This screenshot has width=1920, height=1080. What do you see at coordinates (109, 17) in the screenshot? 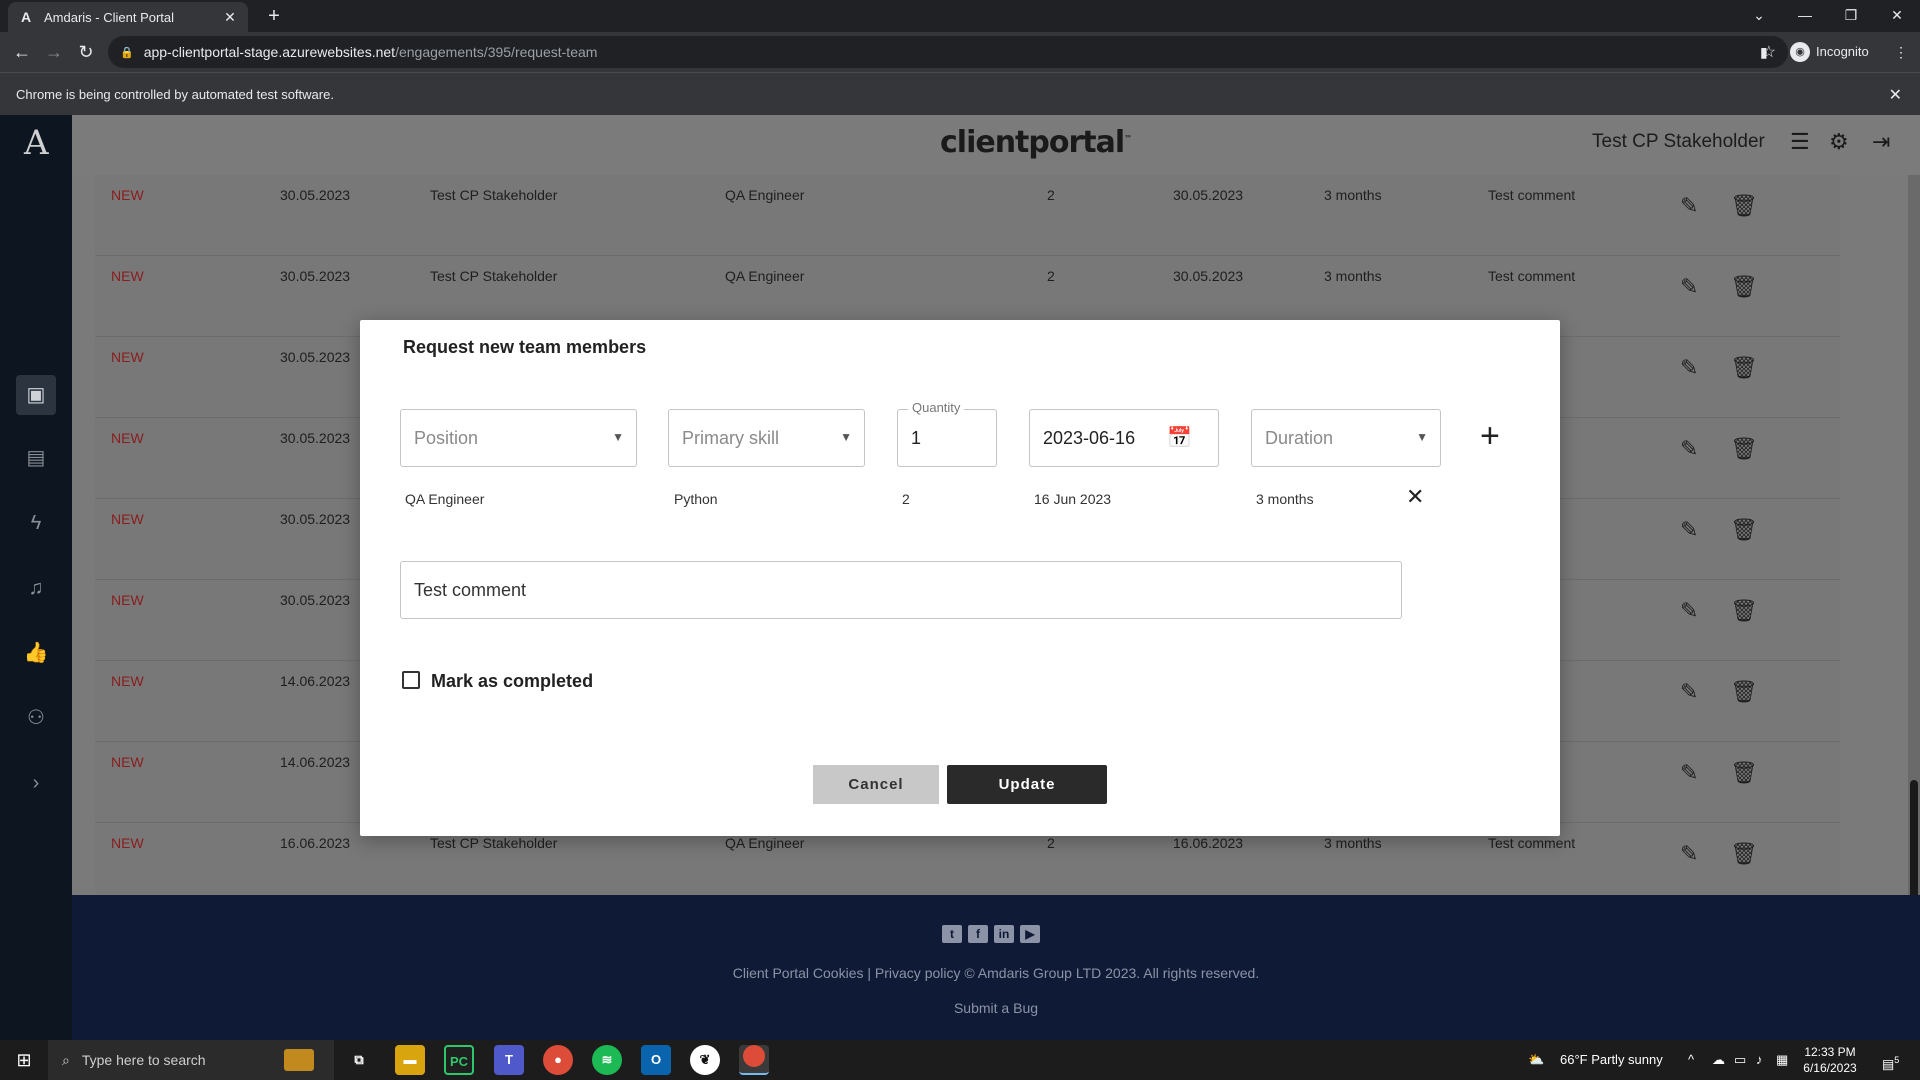
I see `tab-title: Amdaris - Client Portal` at bounding box center [109, 17].